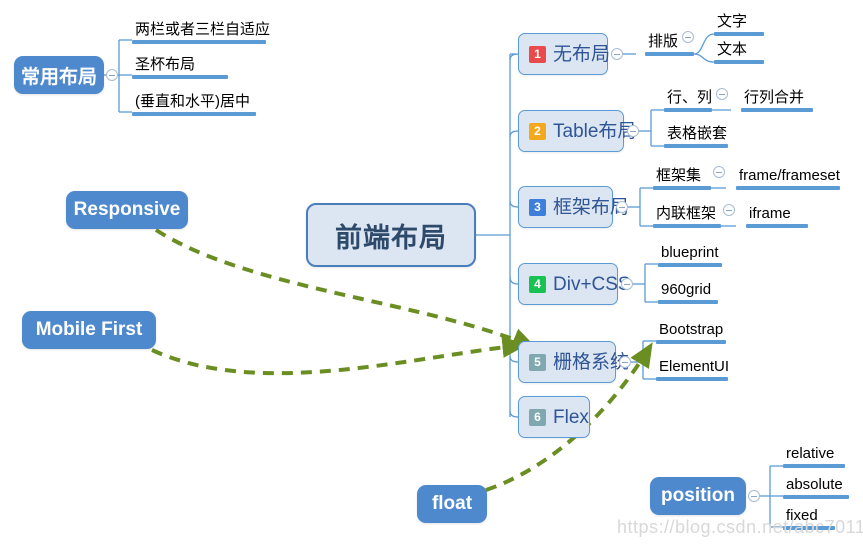 Image resolution: width=863 pixels, height=544 pixels. I want to click on leaf-elementui-label: ElementUI, so click(694, 366).